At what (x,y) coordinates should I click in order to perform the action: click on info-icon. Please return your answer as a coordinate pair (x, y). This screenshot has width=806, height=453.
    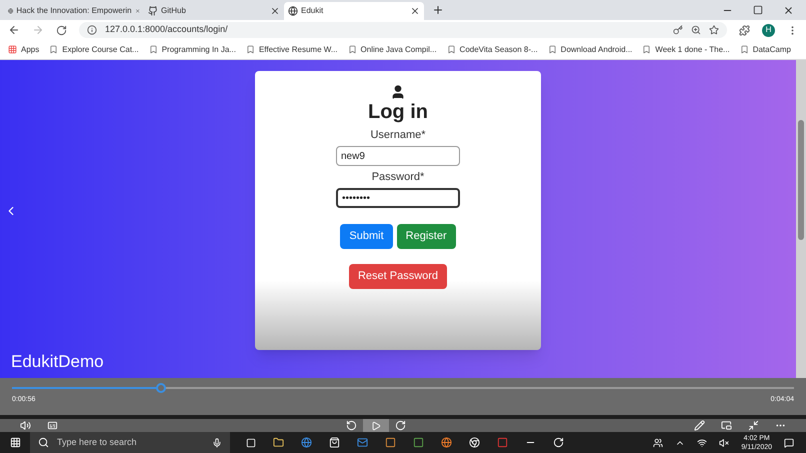
    Looking at the image, I should click on (92, 30).